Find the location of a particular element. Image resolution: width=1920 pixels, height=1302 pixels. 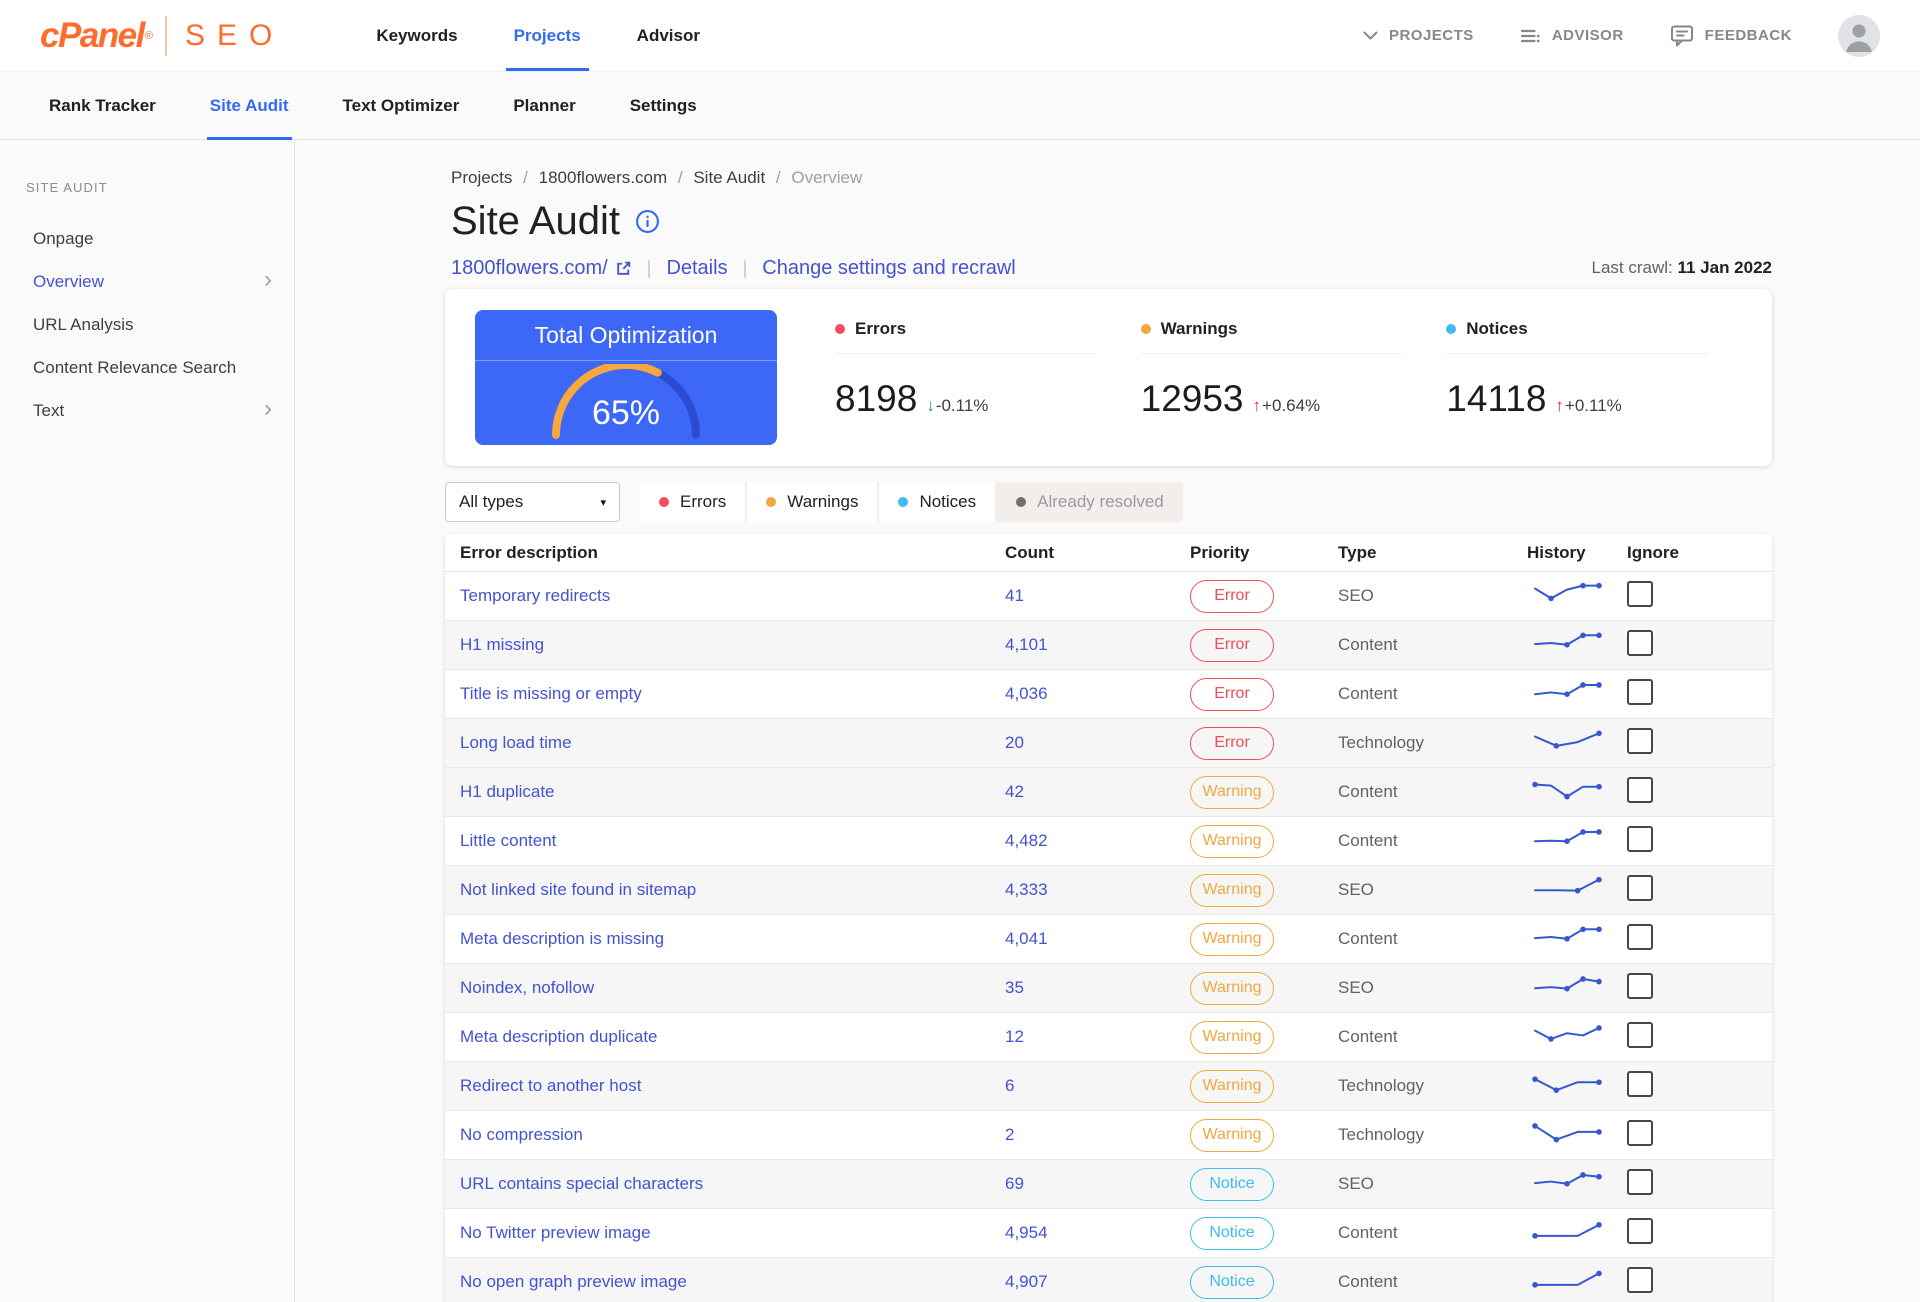

breadcrumb-project-domain: 1800flowers.com is located at coordinates (603, 177).